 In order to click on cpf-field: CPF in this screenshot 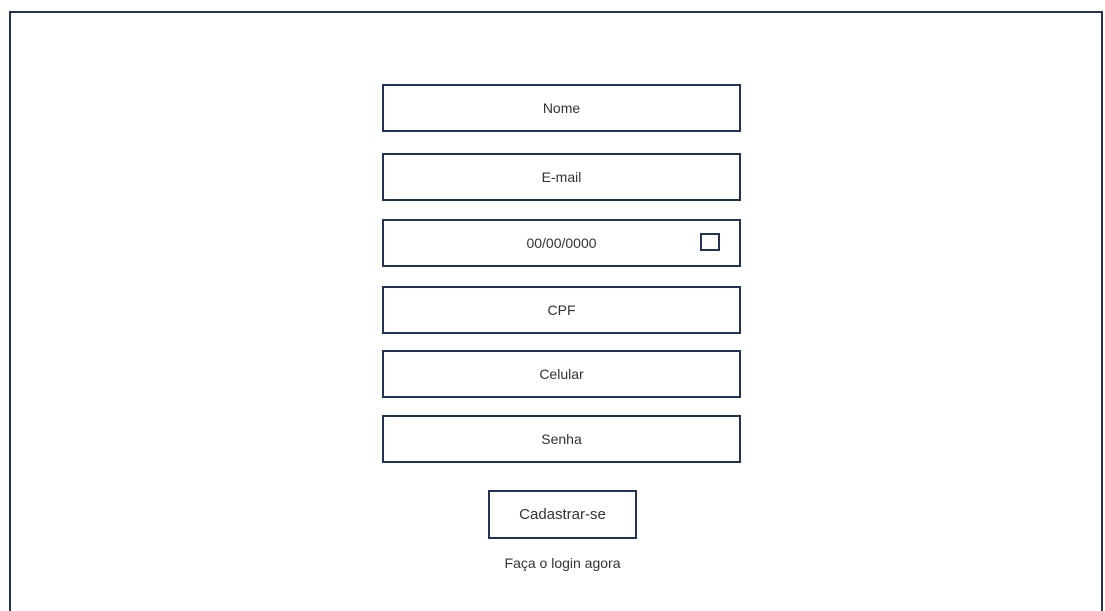, I will do `click(561, 310)`.